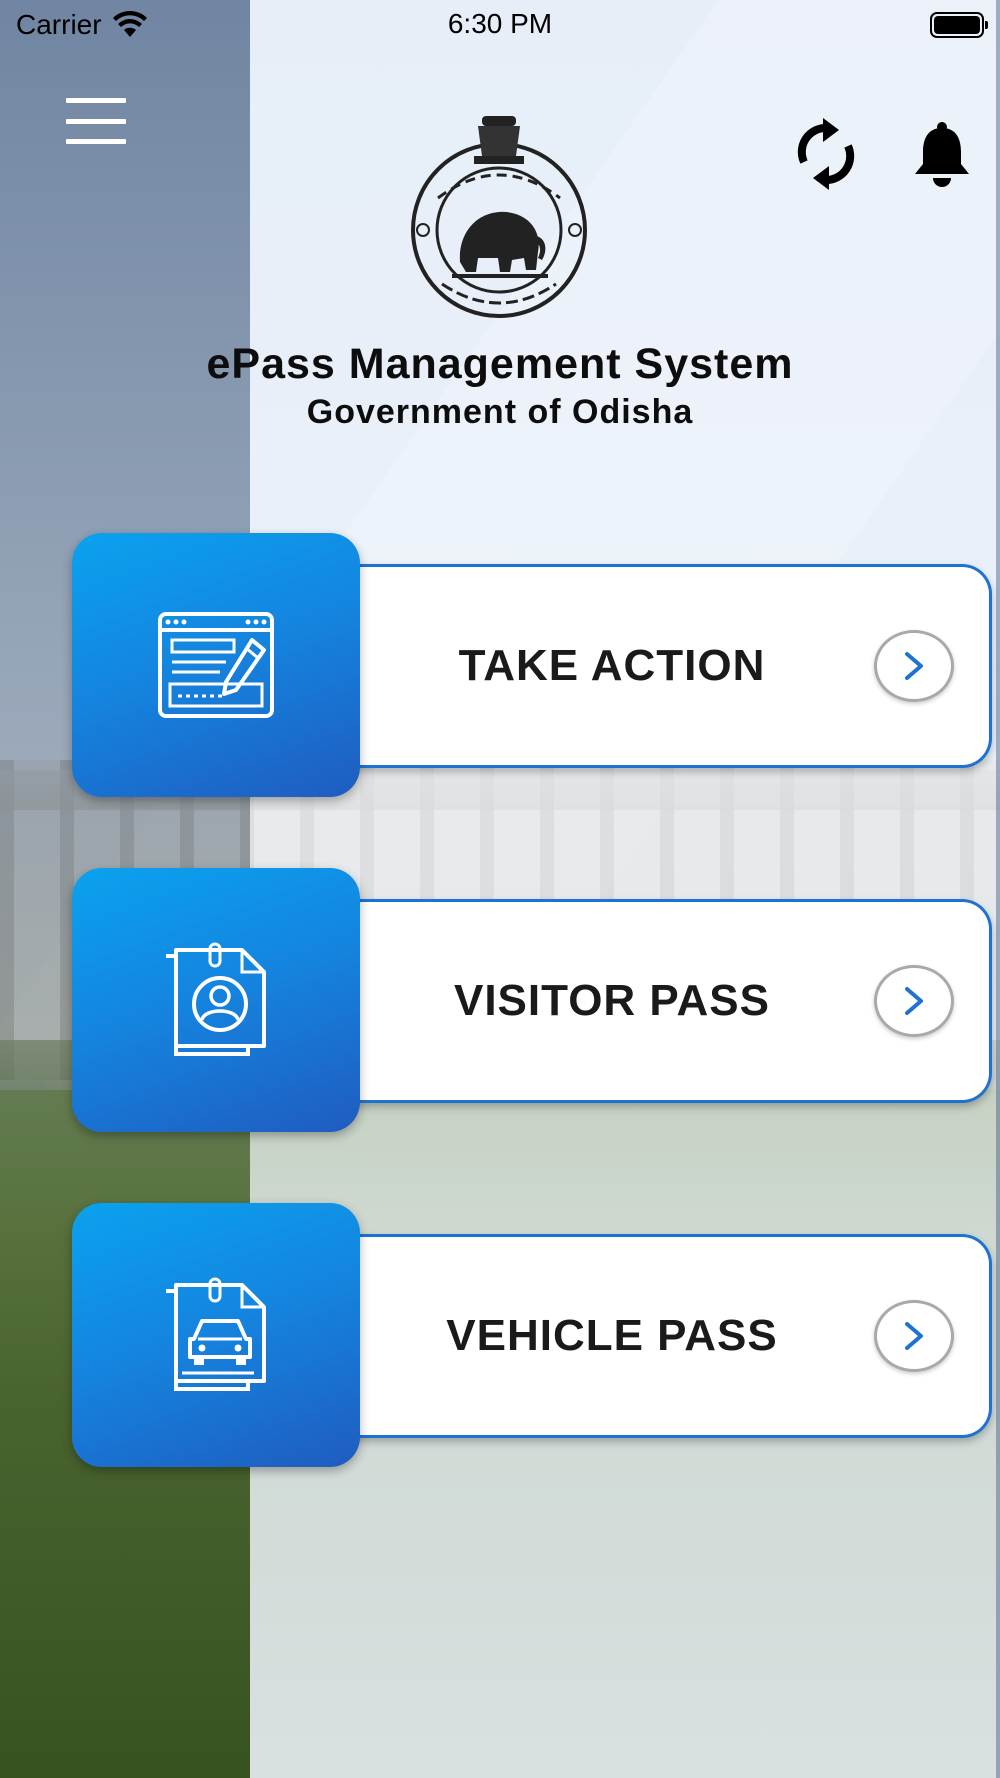  I want to click on refresh-icon, so click(826, 154).